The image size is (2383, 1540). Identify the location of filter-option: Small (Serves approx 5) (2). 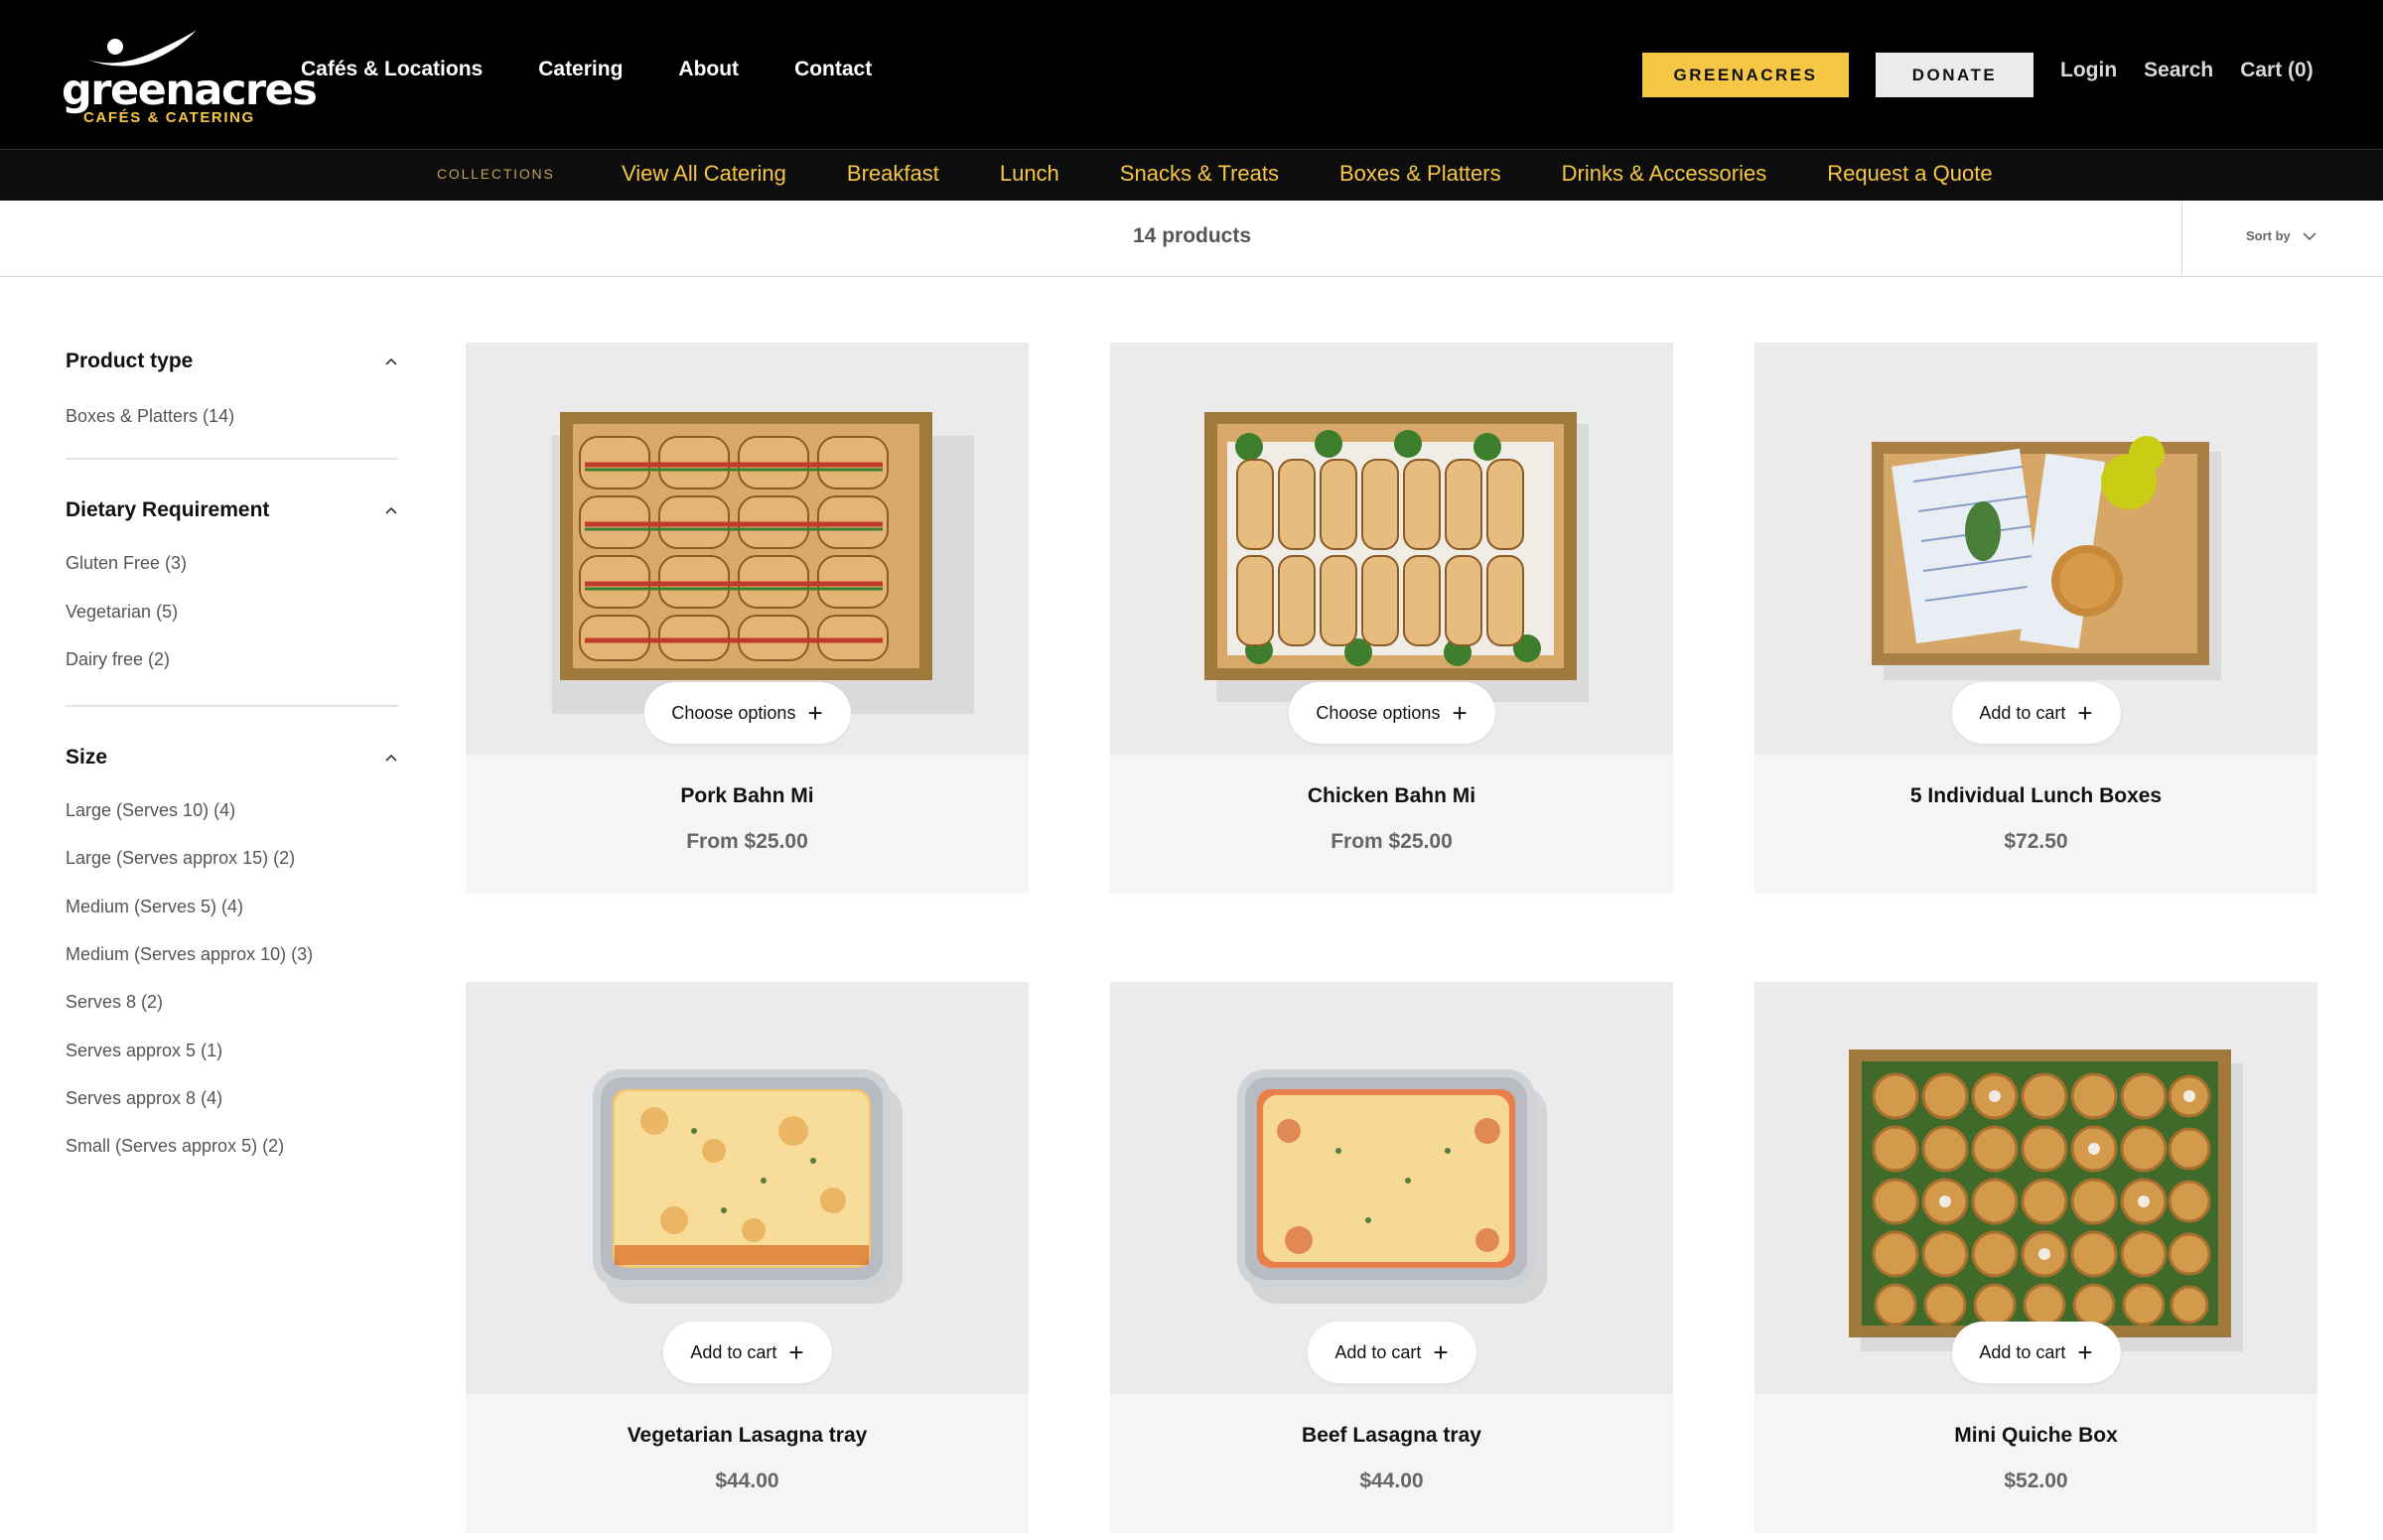
(232, 1146).